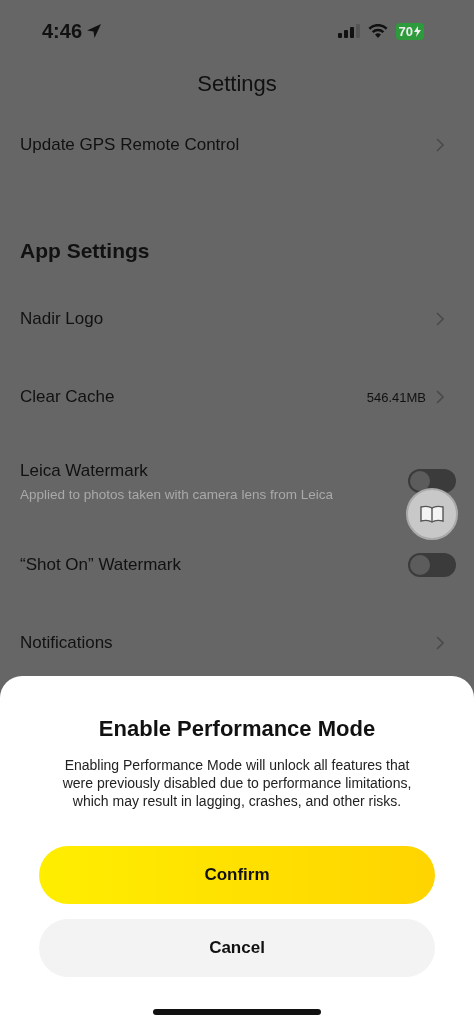 The image size is (474, 1025). I want to click on dialog-message: Enabling Performance Mode will unlock all features that were previously disabled due to performance limitations, which may result in lagging, crashes, and other risks., so click(237, 783).